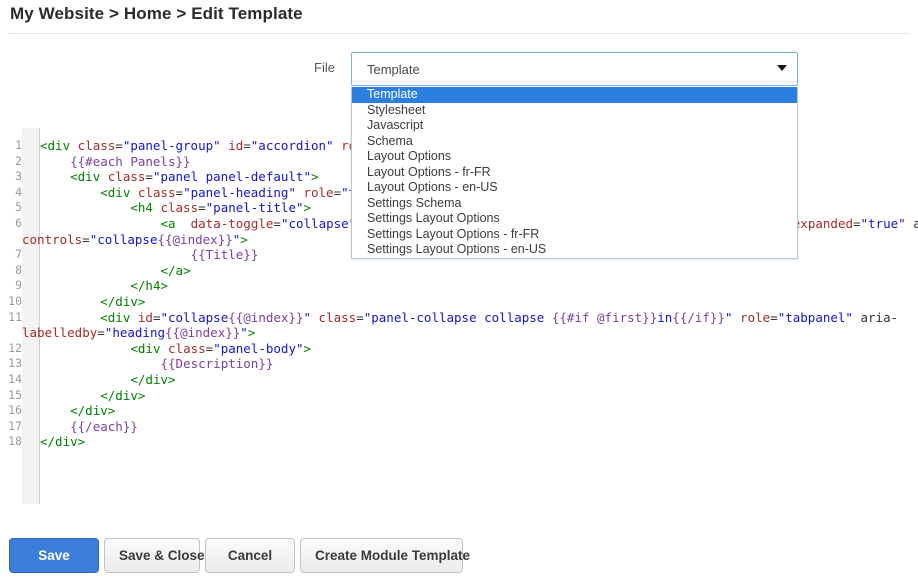  What do you see at coordinates (459, 427) in the screenshot?
I see `code-line: 17 {{/each}}` at bounding box center [459, 427].